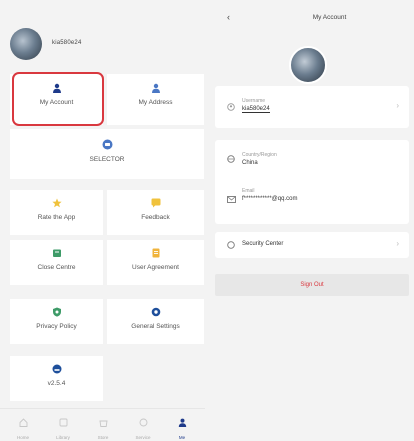 This screenshot has height=441, width=414. I want to click on selector-label: SELECTOR, so click(107, 159).